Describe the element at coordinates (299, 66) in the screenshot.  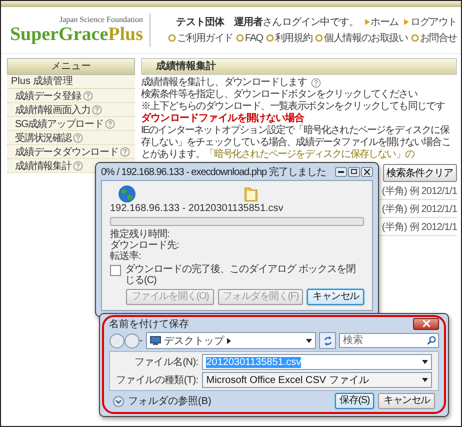
I see `section-heading: 成績情報集計` at that location.